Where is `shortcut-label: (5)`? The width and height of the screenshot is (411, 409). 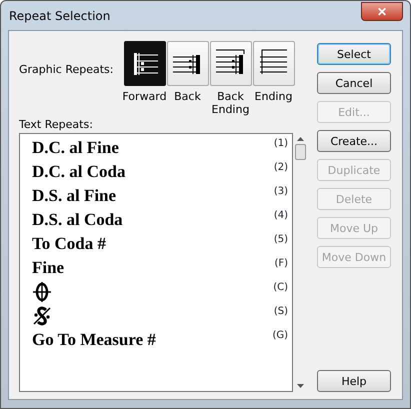
shortcut-label: (5) is located at coordinates (281, 239).